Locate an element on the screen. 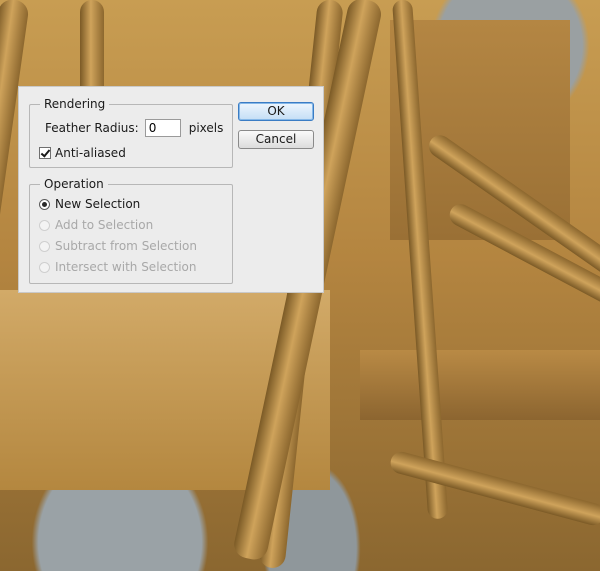 The width and height of the screenshot is (600, 571). option-new-selection: New Selection is located at coordinates (89, 204).